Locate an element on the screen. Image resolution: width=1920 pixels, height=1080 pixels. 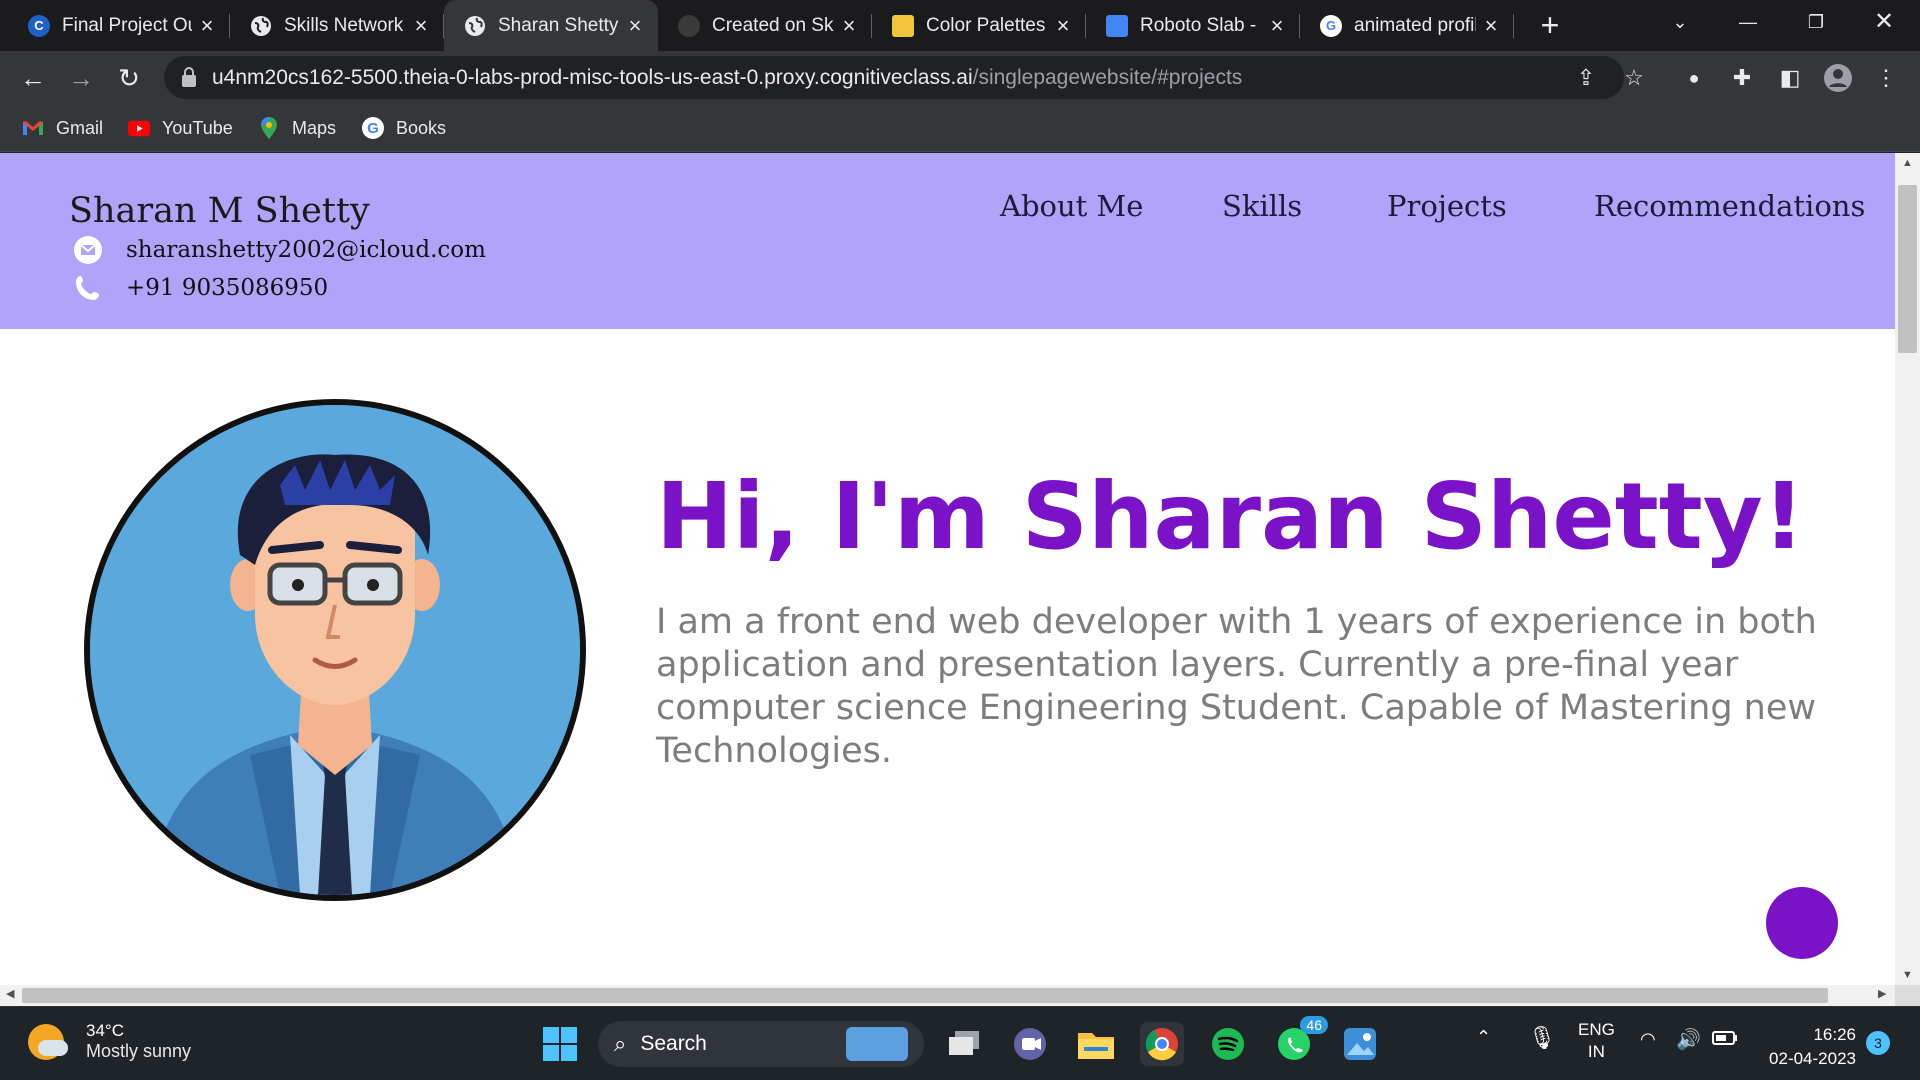
side-panel-icon: ◧ is located at coordinates (1790, 78).